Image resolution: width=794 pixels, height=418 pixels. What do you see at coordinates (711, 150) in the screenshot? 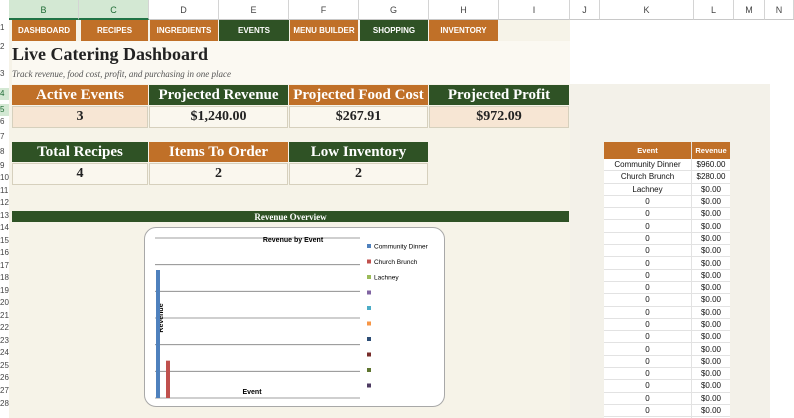
I see `header-revenue: Revenue` at bounding box center [711, 150].